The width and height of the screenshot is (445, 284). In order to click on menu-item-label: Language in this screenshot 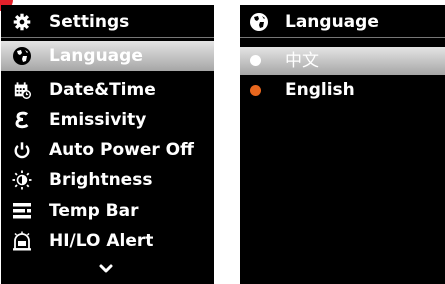, I will do `click(96, 56)`.